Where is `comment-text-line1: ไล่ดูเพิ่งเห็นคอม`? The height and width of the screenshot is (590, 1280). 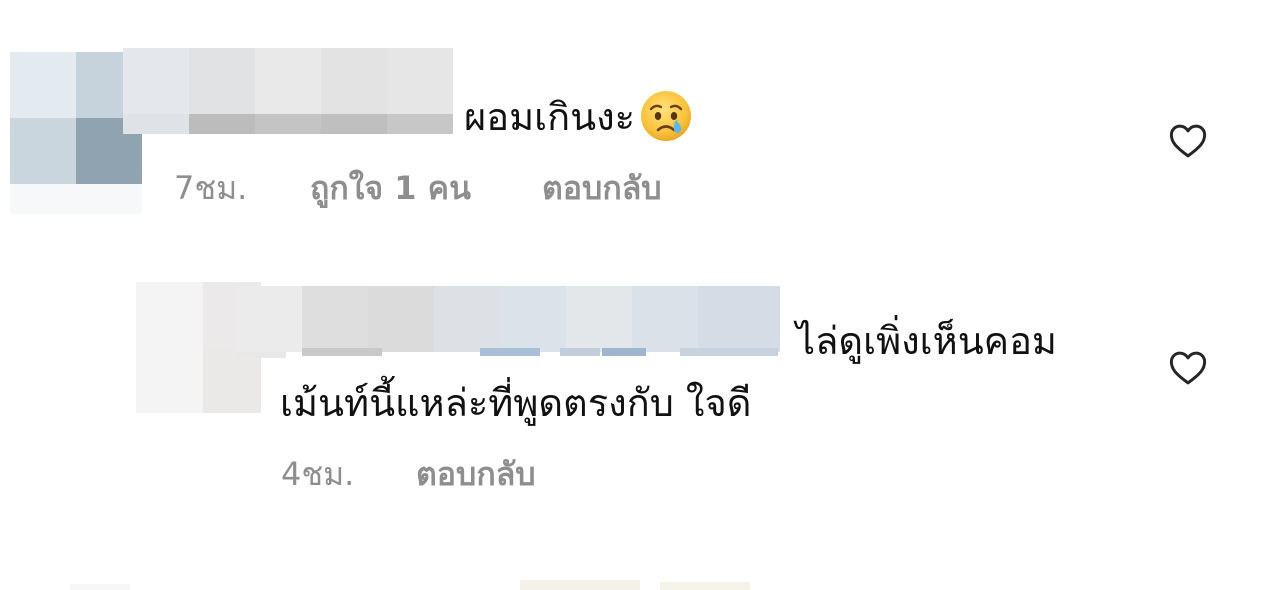 comment-text-line1: ไล่ดูเพิ่งเห็นคอม is located at coordinates (926, 341).